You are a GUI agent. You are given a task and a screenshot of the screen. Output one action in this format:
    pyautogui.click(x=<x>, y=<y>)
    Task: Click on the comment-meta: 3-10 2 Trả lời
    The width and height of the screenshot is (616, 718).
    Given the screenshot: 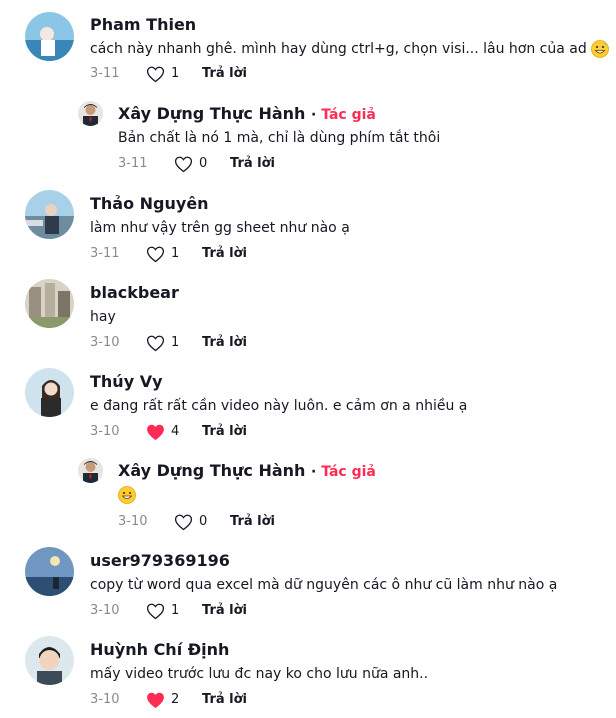 What is the action you would take?
    pyautogui.click(x=240, y=700)
    